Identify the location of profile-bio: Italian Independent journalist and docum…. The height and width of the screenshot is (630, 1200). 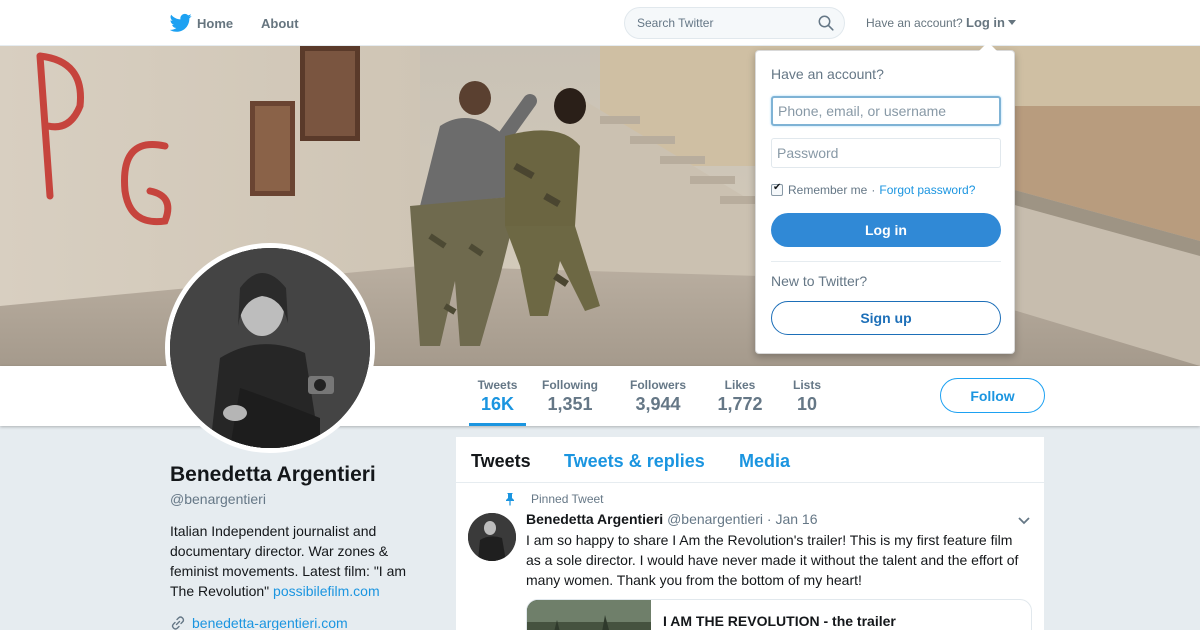
(295, 561).